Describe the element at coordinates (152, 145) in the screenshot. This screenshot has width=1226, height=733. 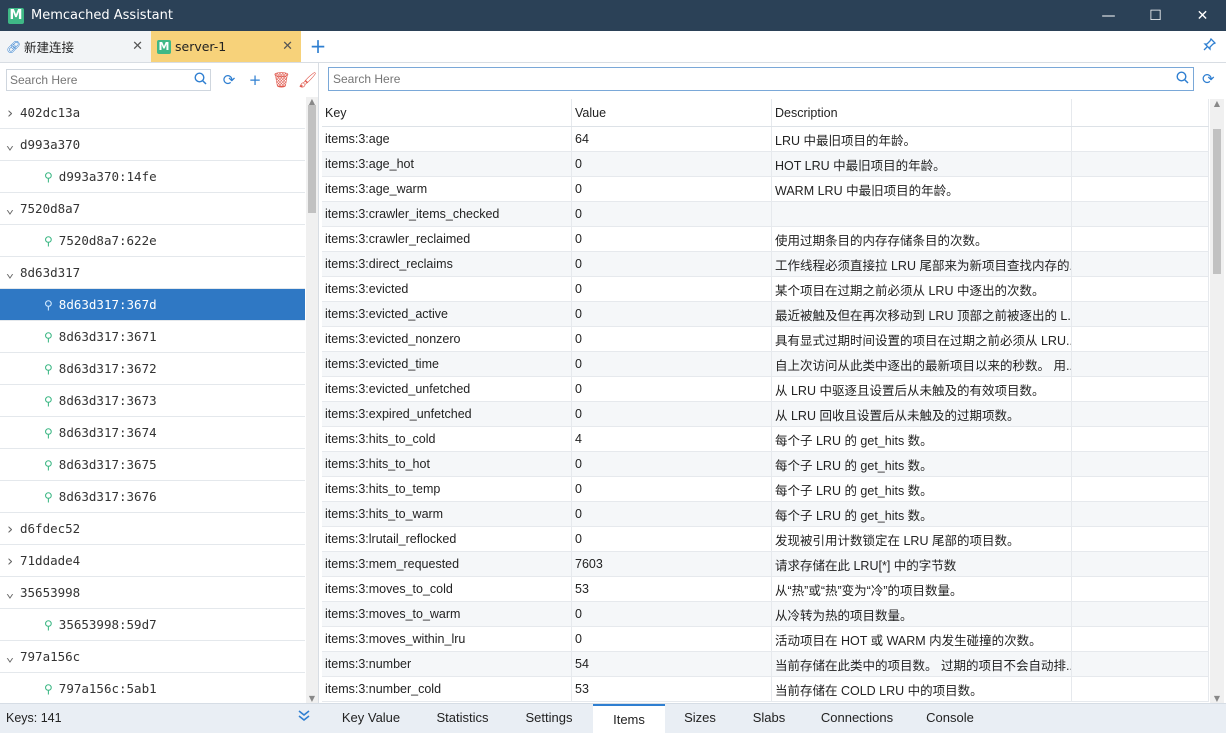
I see `tree-group-item: ⌄ d993a370` at that location.